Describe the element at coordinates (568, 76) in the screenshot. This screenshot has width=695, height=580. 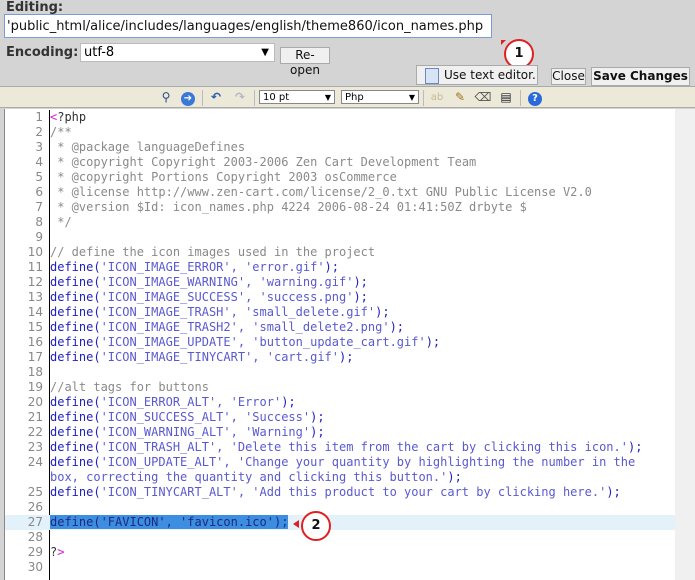
I see `close-button: Close` at that location.